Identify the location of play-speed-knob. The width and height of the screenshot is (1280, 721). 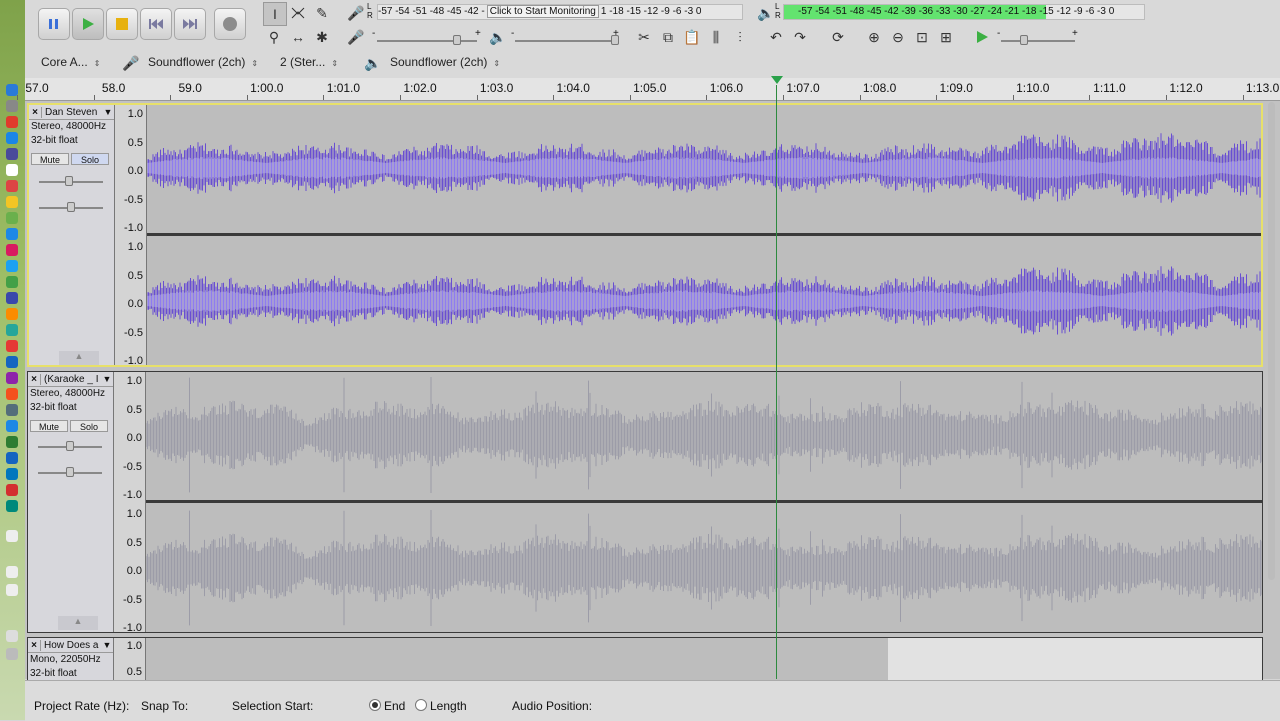
(1024, 40).